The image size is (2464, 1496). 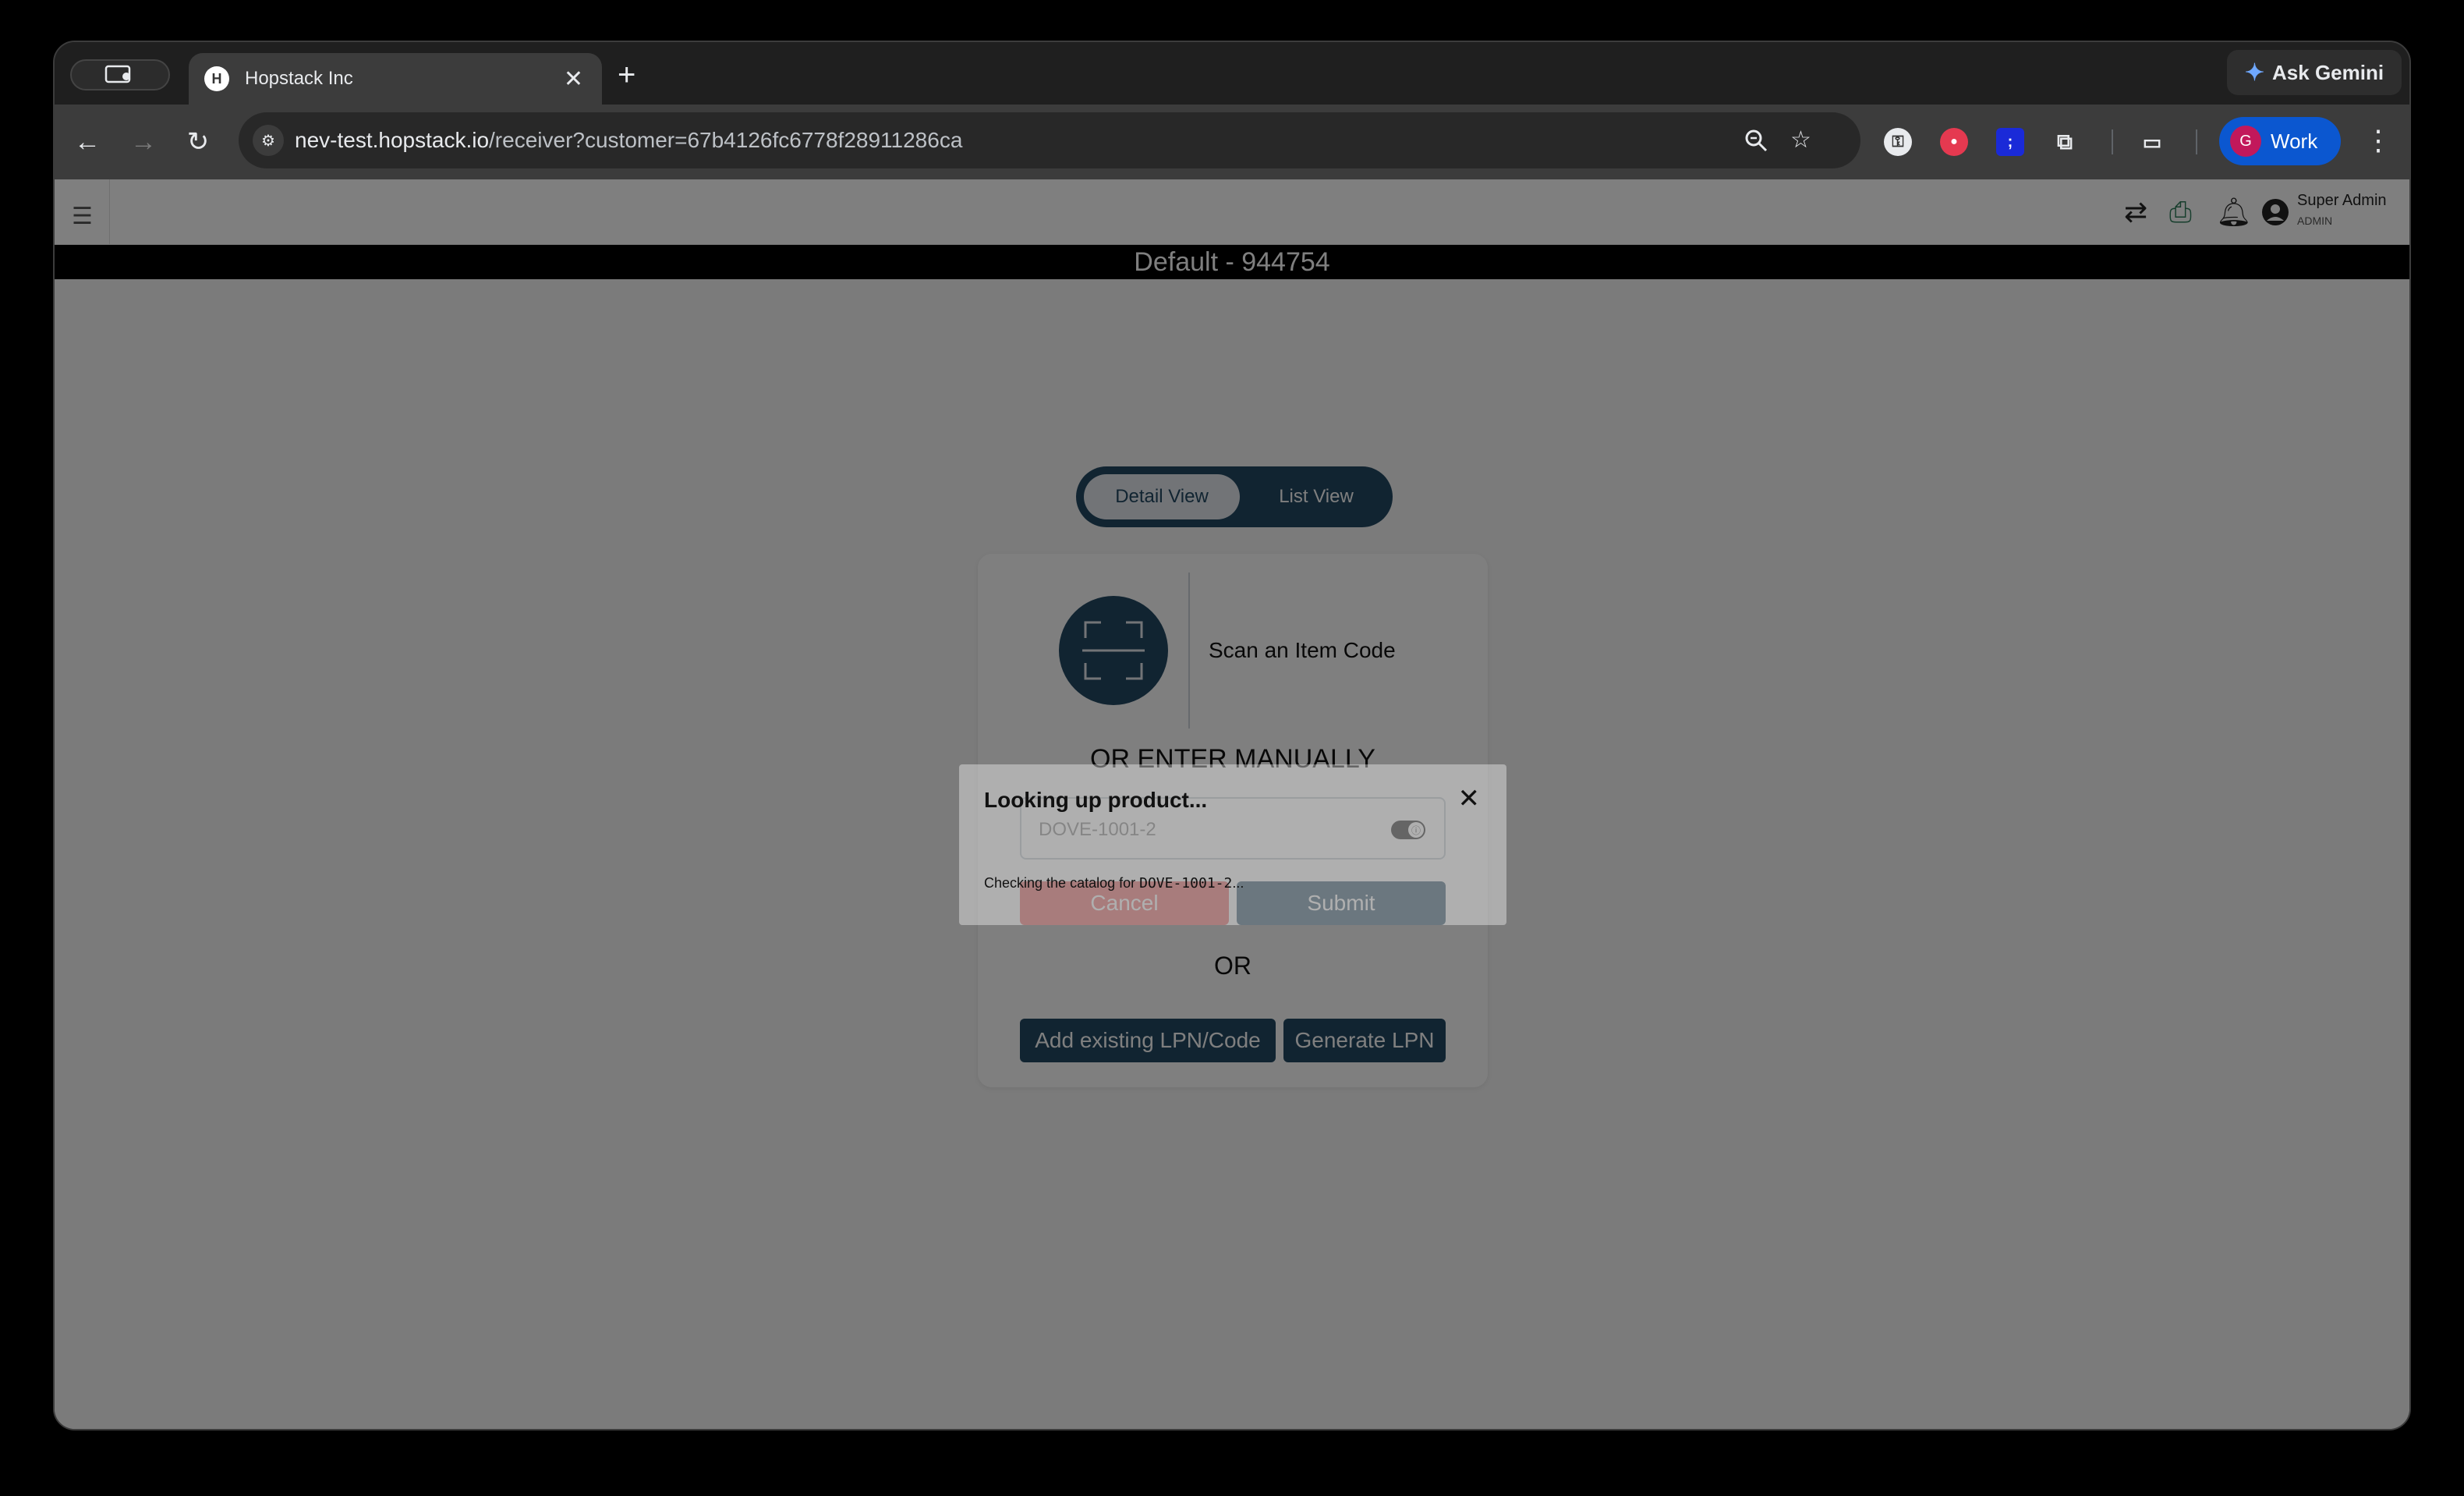 What do you see at coordinates (143, 142) in the screenshot?
I see `forward-icon: →` at bounding box center [143, 142].